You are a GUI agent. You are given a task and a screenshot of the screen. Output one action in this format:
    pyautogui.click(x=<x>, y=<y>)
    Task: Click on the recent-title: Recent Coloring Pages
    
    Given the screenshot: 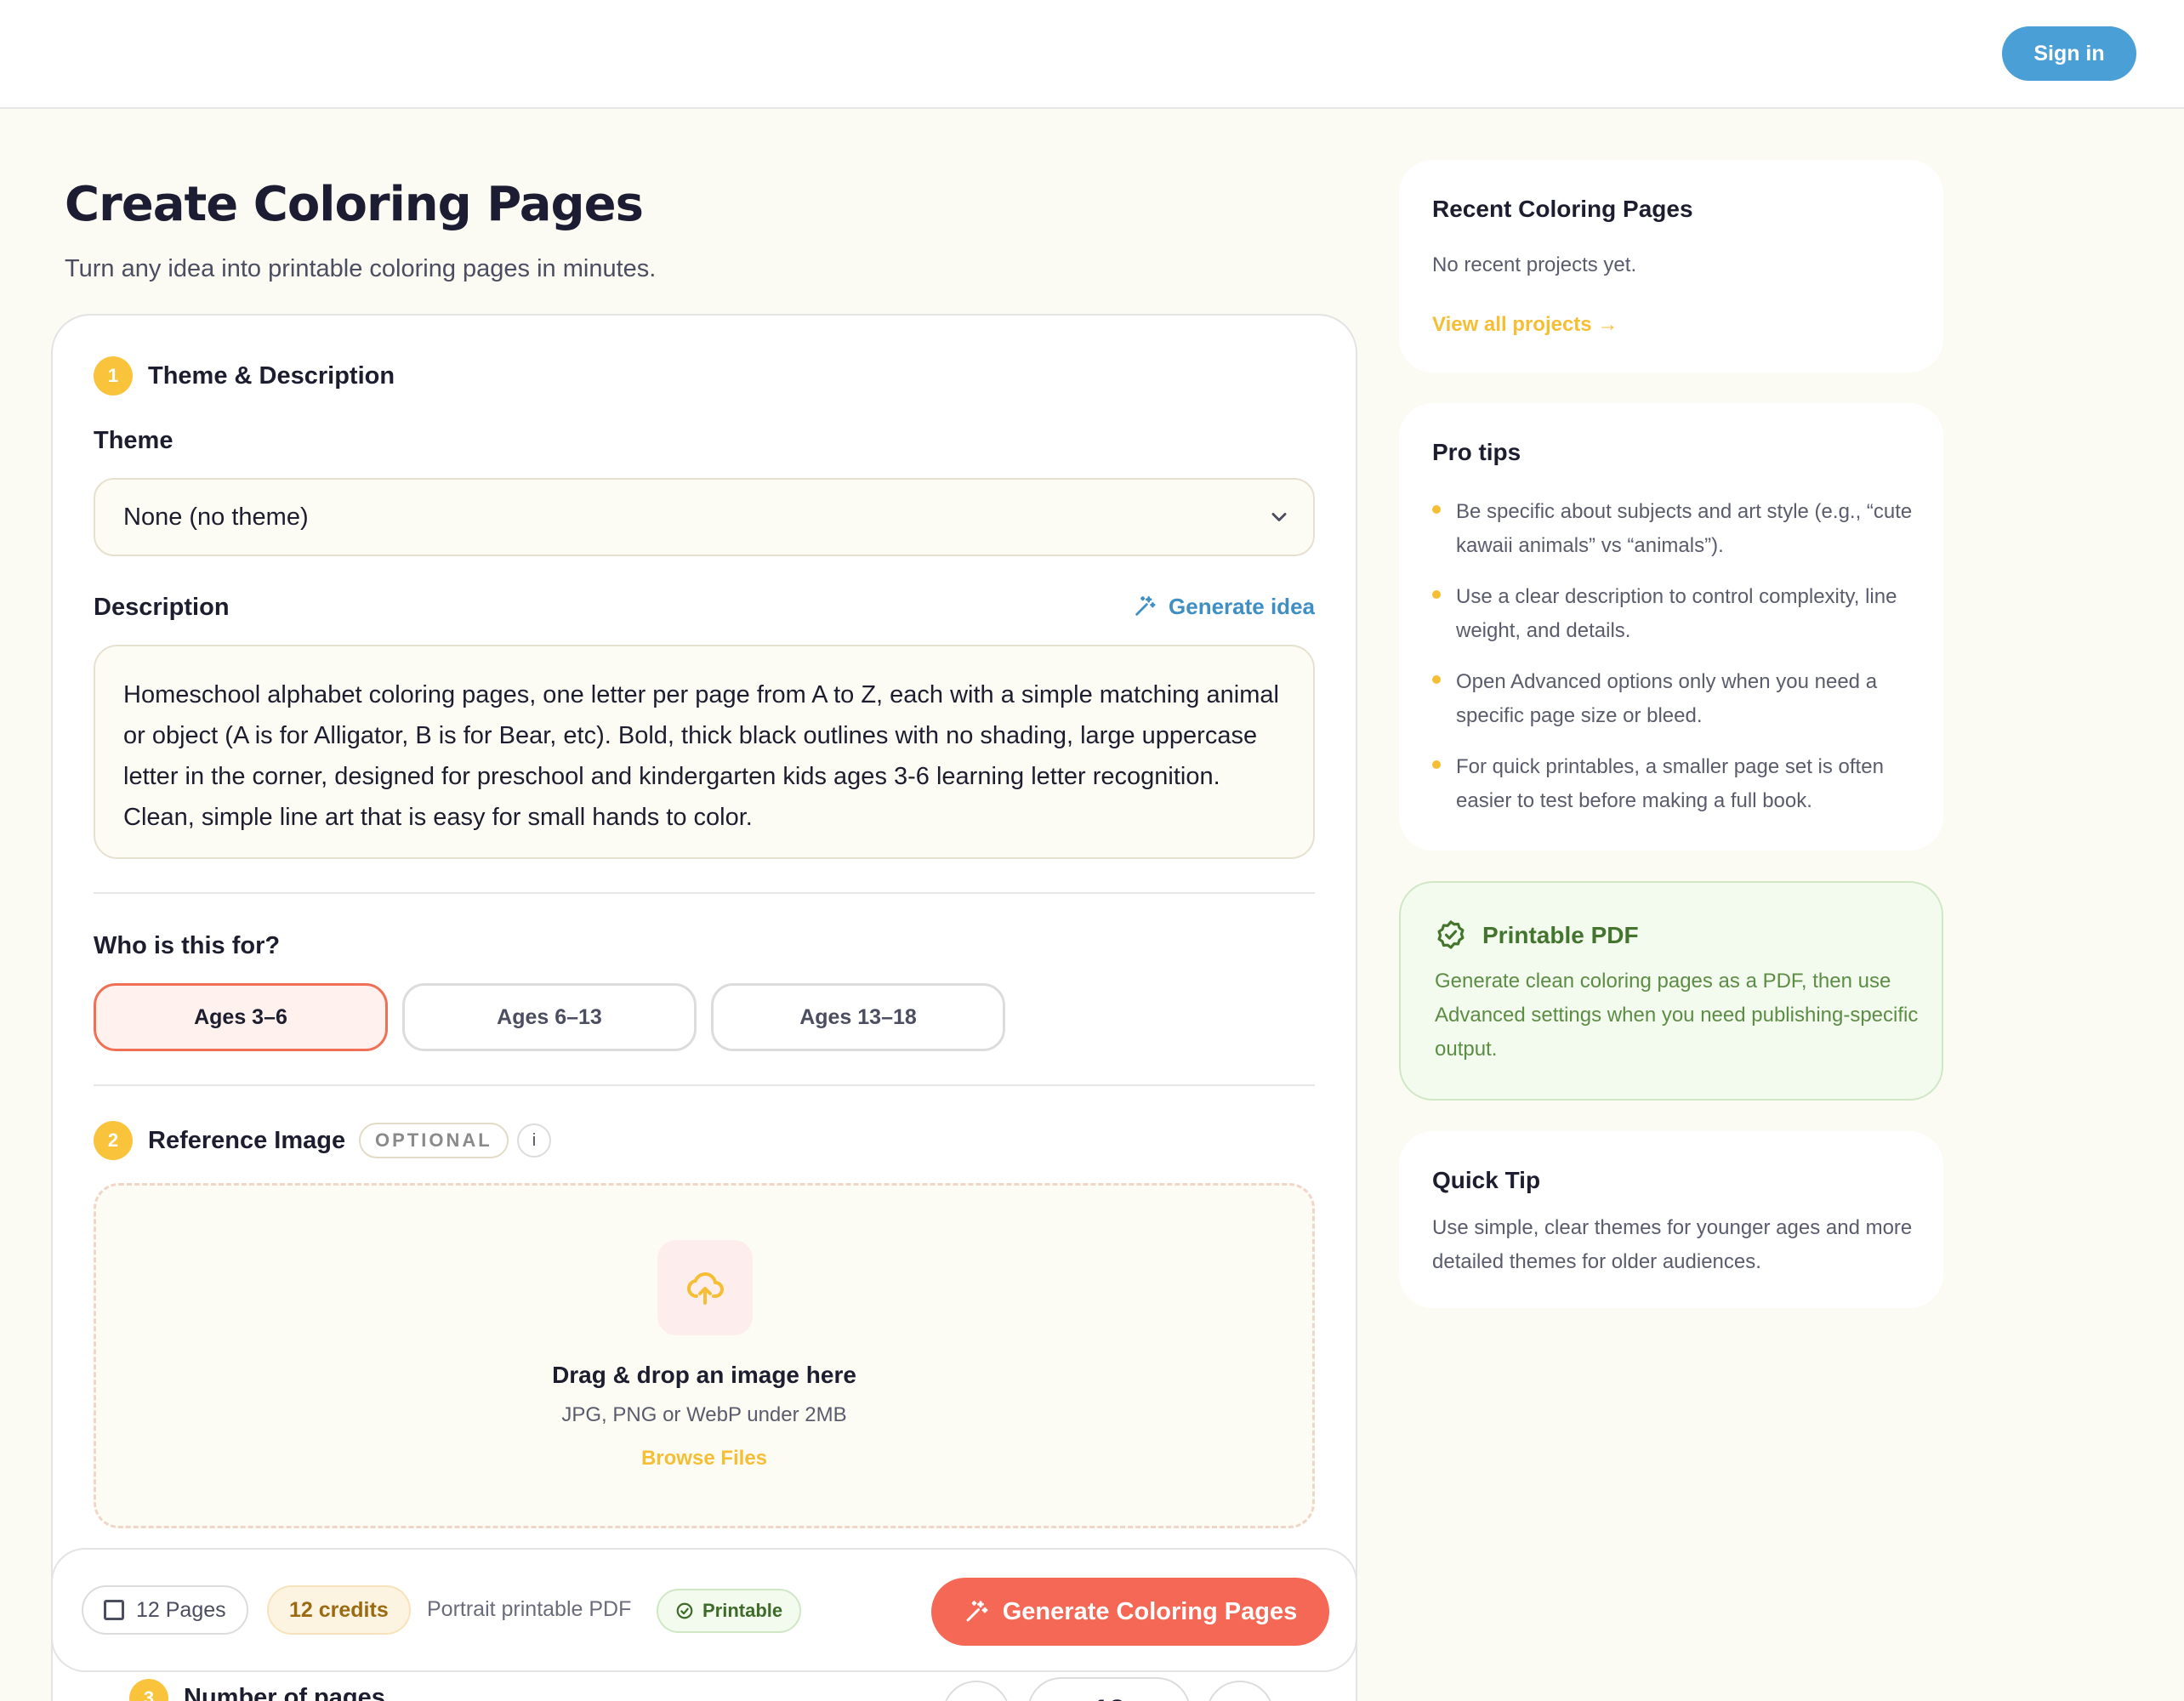 What is the action you would take?
    pyautogui.click(x=1562, y=209)
    